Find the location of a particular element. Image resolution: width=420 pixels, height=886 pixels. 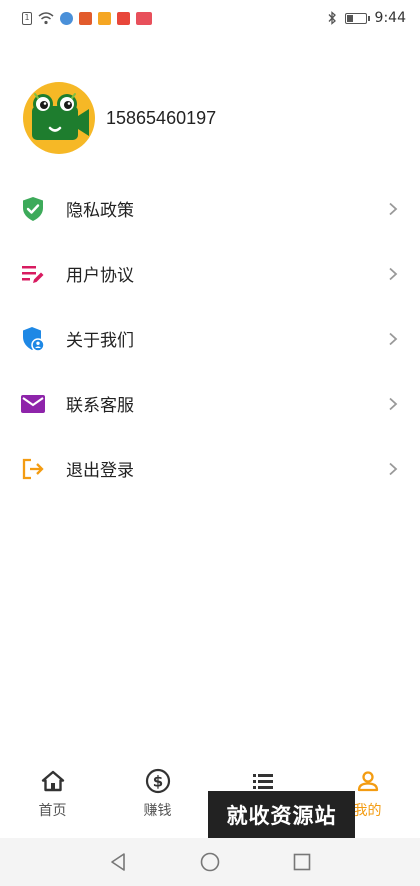

home-circle-icon is located at coordinates (210, 862).